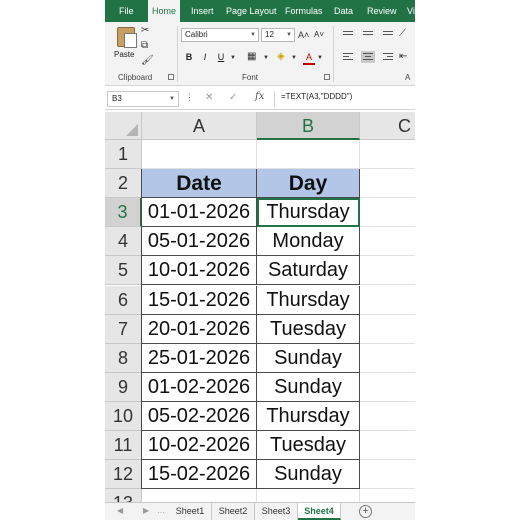 This screenshot has width=520, height=520. What do you see at coordinates (368, 35) in the screenshot?
I see `middle-align-icon` at bounding box center [368, 35].